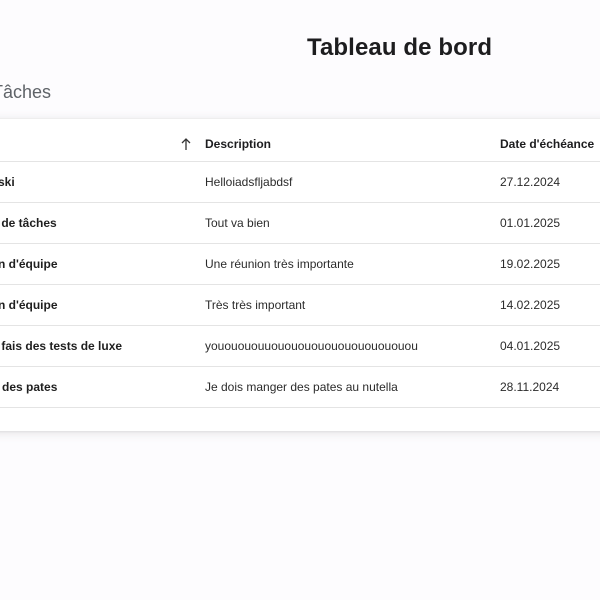  I want to click on task-title: ger des pates, so click(29, 387).